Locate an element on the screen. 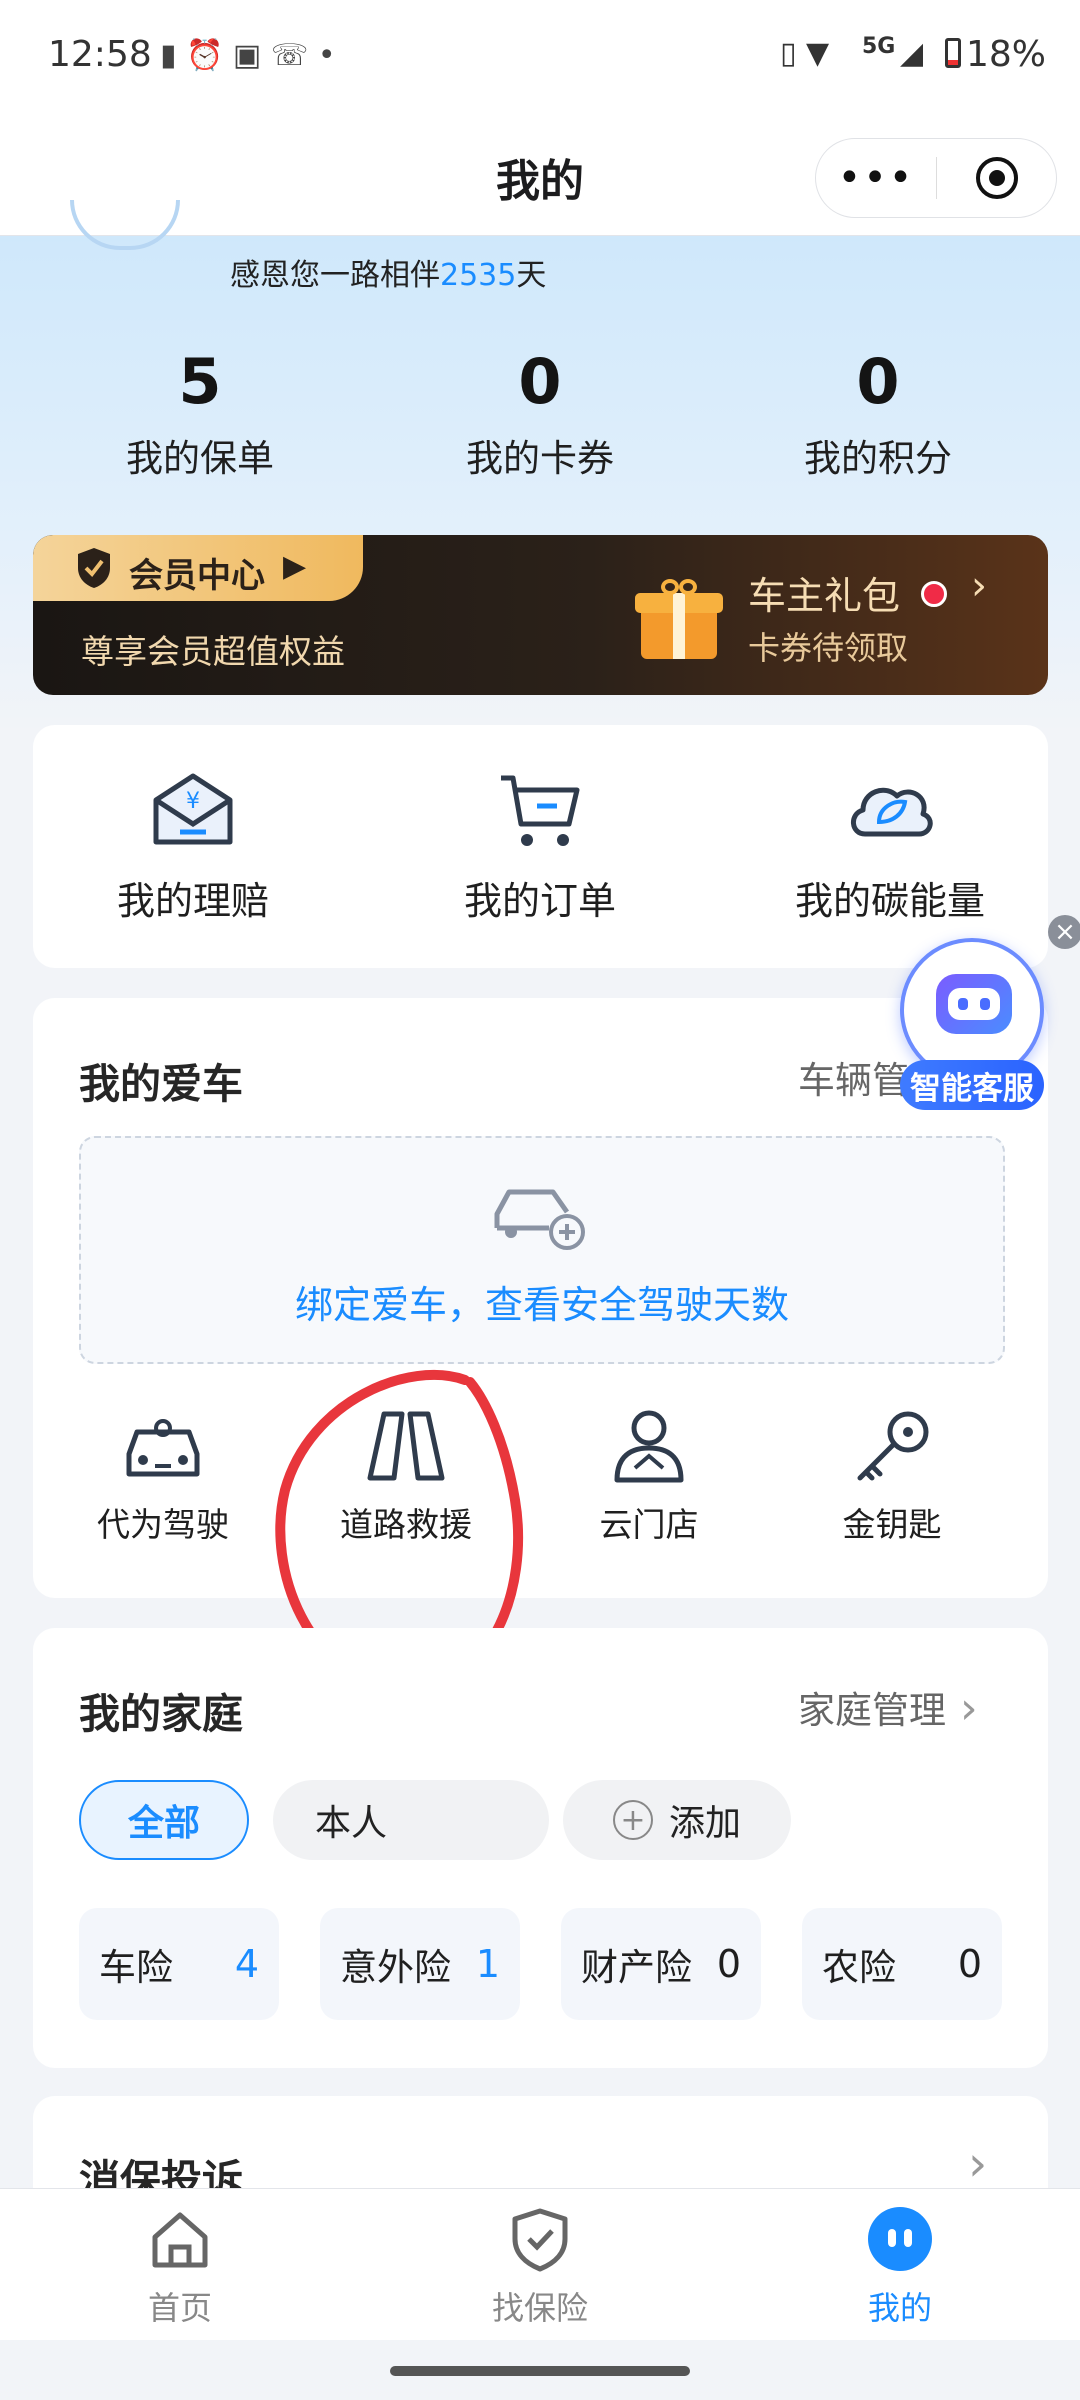  my-car-title: 我的爱车 is located at coordinates (161, 1084).